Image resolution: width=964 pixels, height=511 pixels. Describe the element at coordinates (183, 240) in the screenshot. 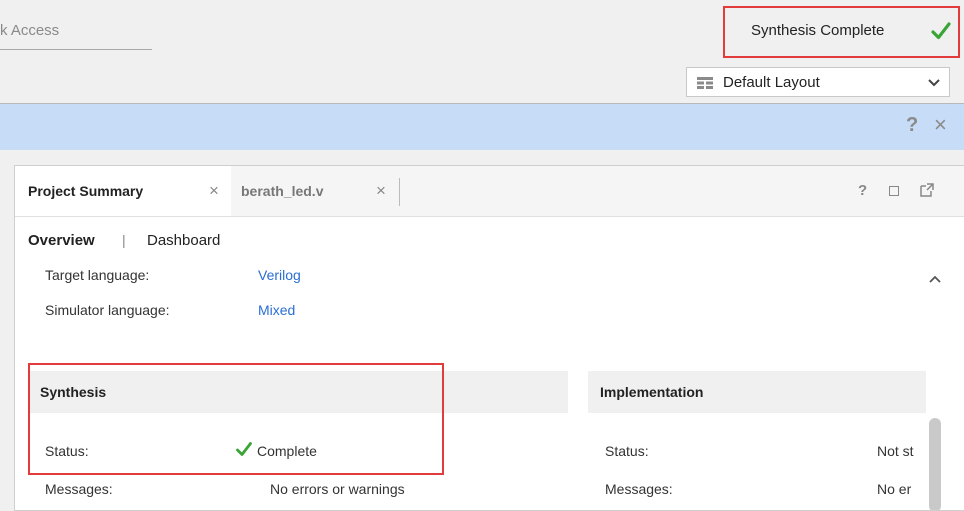

I see `dashboard-link: Dashboard` at that location.